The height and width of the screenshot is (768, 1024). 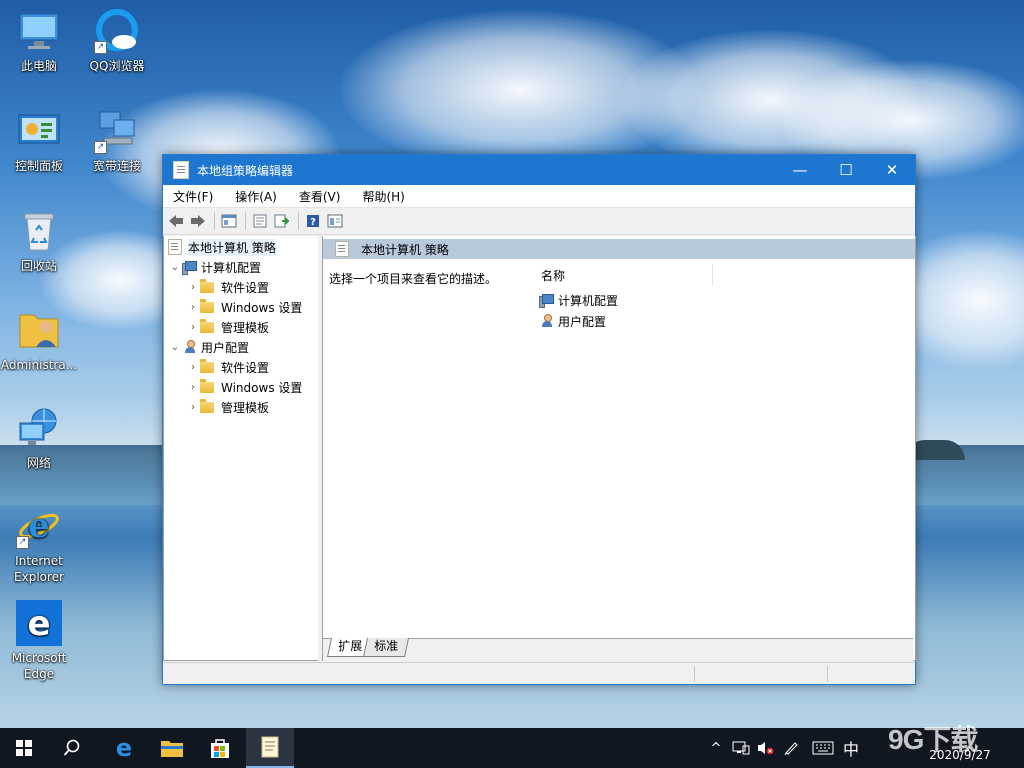 What do you see at coordinates (588, 300) in the screenshot?
I see `list-item-label: 计算机配置` at bounding box center [588, 300].